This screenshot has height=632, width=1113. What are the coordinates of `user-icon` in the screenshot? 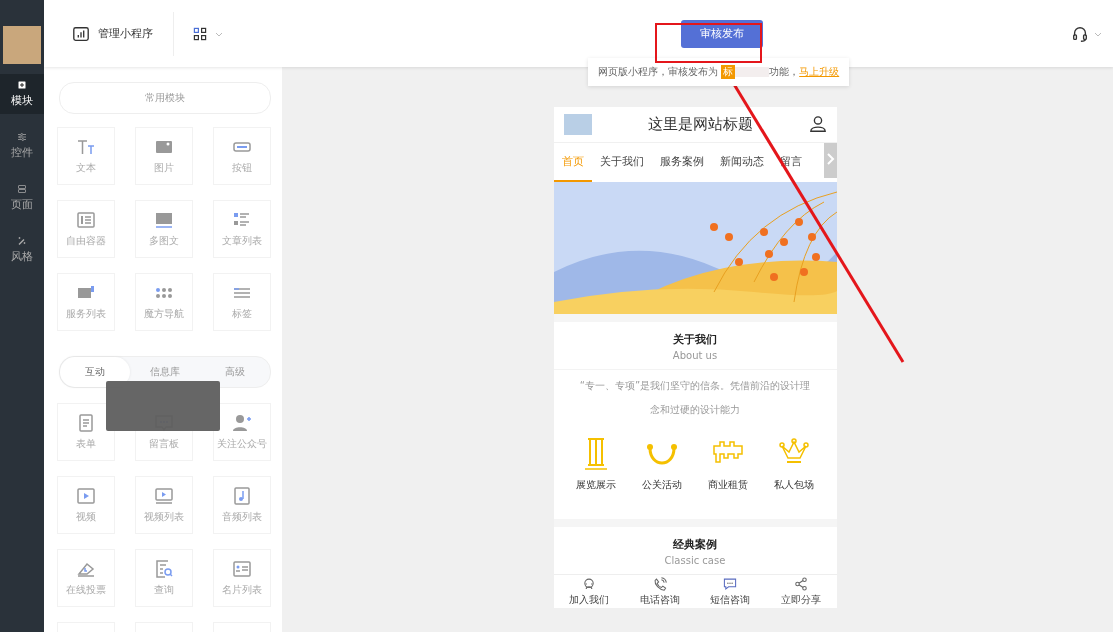 It's located at (817, 124).